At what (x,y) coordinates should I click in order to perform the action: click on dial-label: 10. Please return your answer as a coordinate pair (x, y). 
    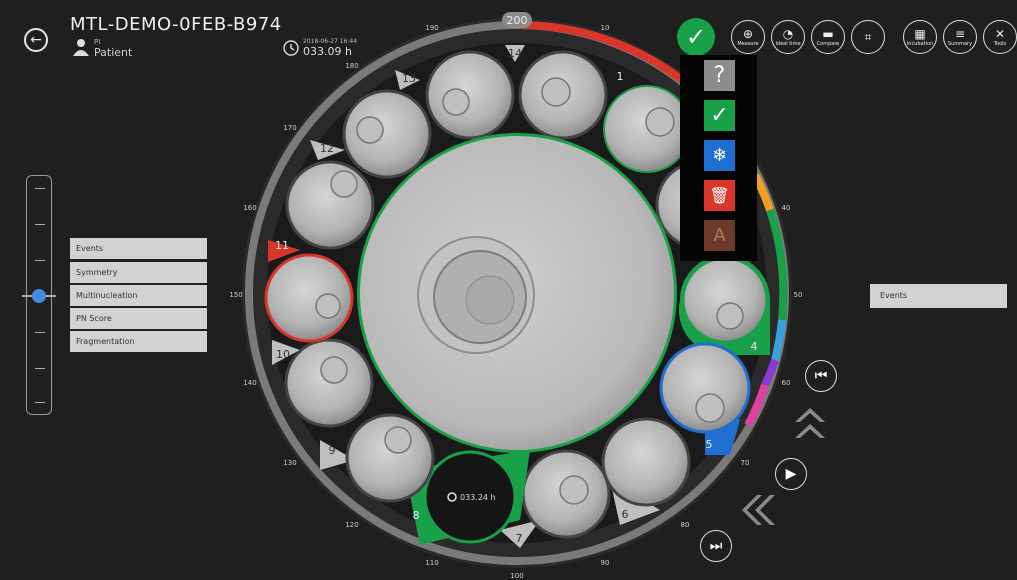
    Looking at the image, I should click on (605, 28).